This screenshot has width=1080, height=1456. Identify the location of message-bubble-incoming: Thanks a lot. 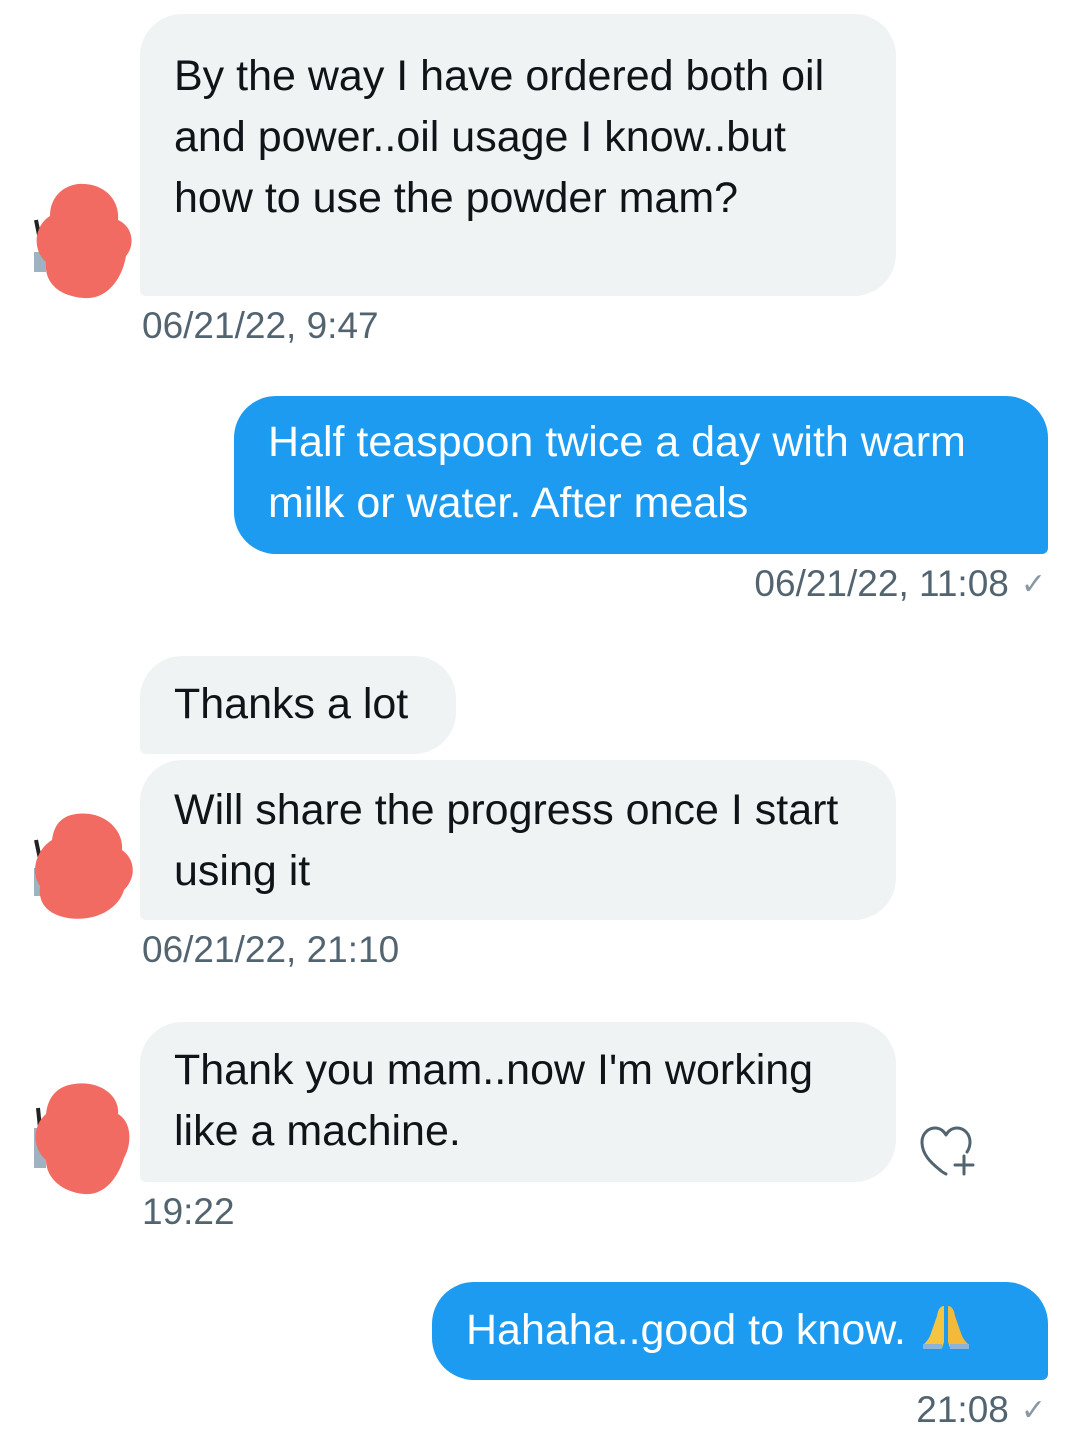
(298, 705).